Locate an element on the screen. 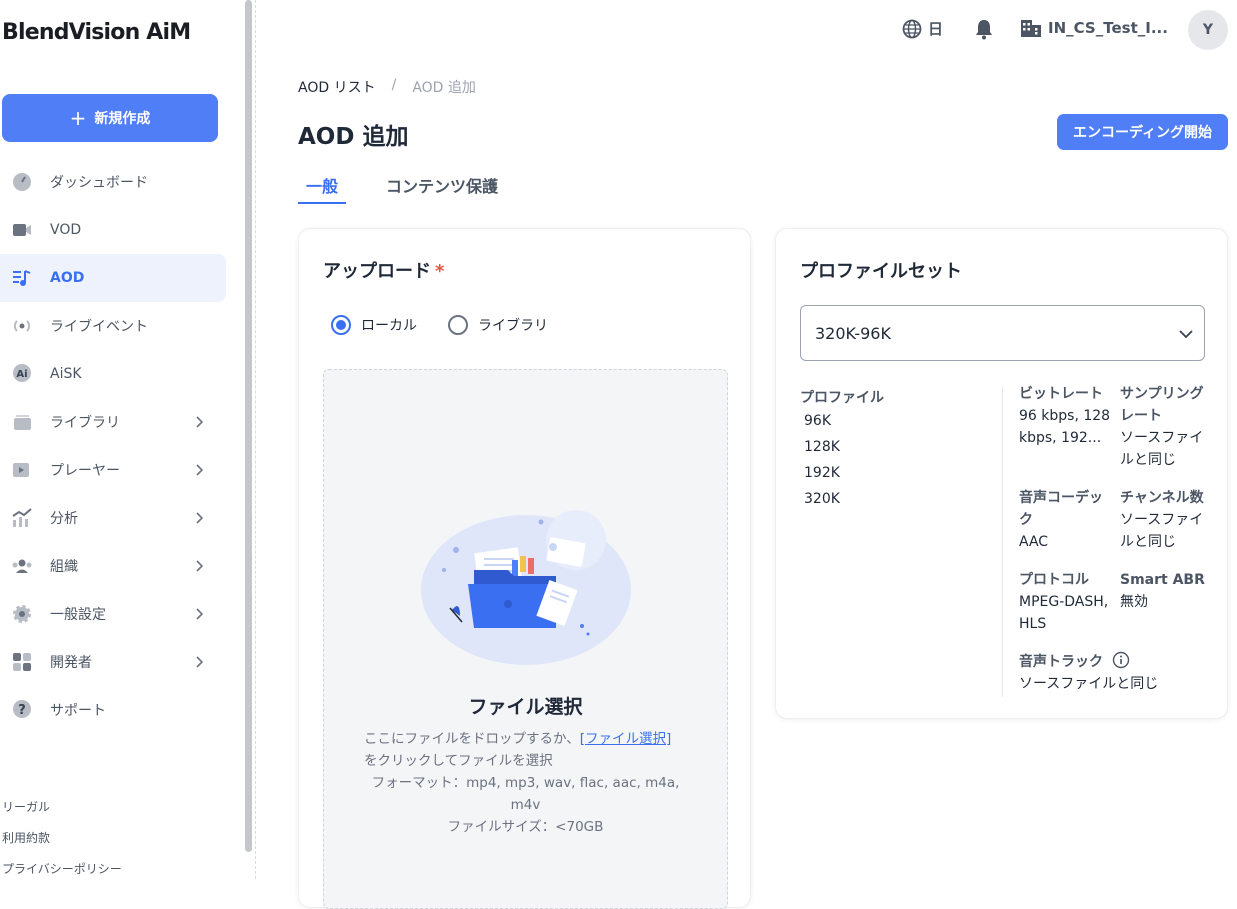  radio-library: ライブラリ is located at coordinates (498, 325).